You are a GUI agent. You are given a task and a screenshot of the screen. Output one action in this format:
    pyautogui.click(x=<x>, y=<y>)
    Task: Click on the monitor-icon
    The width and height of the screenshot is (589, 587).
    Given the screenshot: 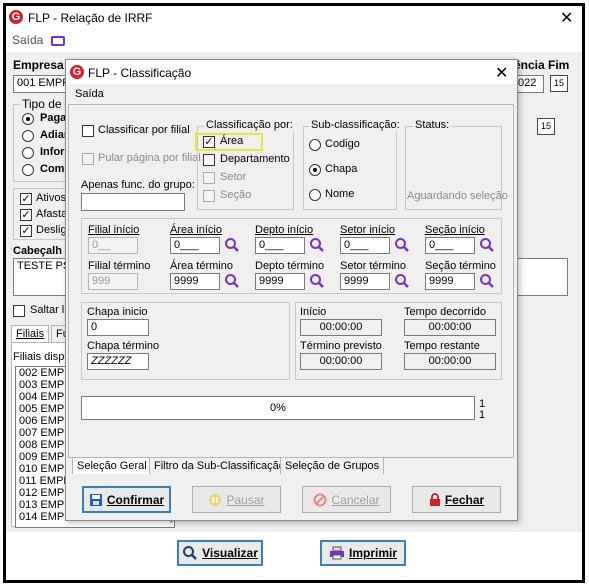 What is the action you would take?
    pyautogui.click(x=57, y=40)
    